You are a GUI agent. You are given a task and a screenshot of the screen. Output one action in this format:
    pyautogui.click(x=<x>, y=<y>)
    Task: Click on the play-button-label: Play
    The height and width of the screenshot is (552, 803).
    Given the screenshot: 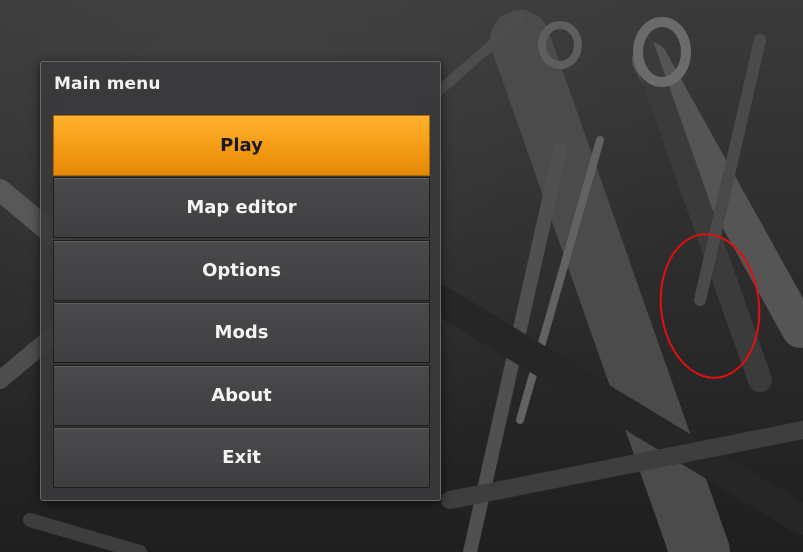 What is the action you would take?
    pyautogui.click(x=241, y=145)
    